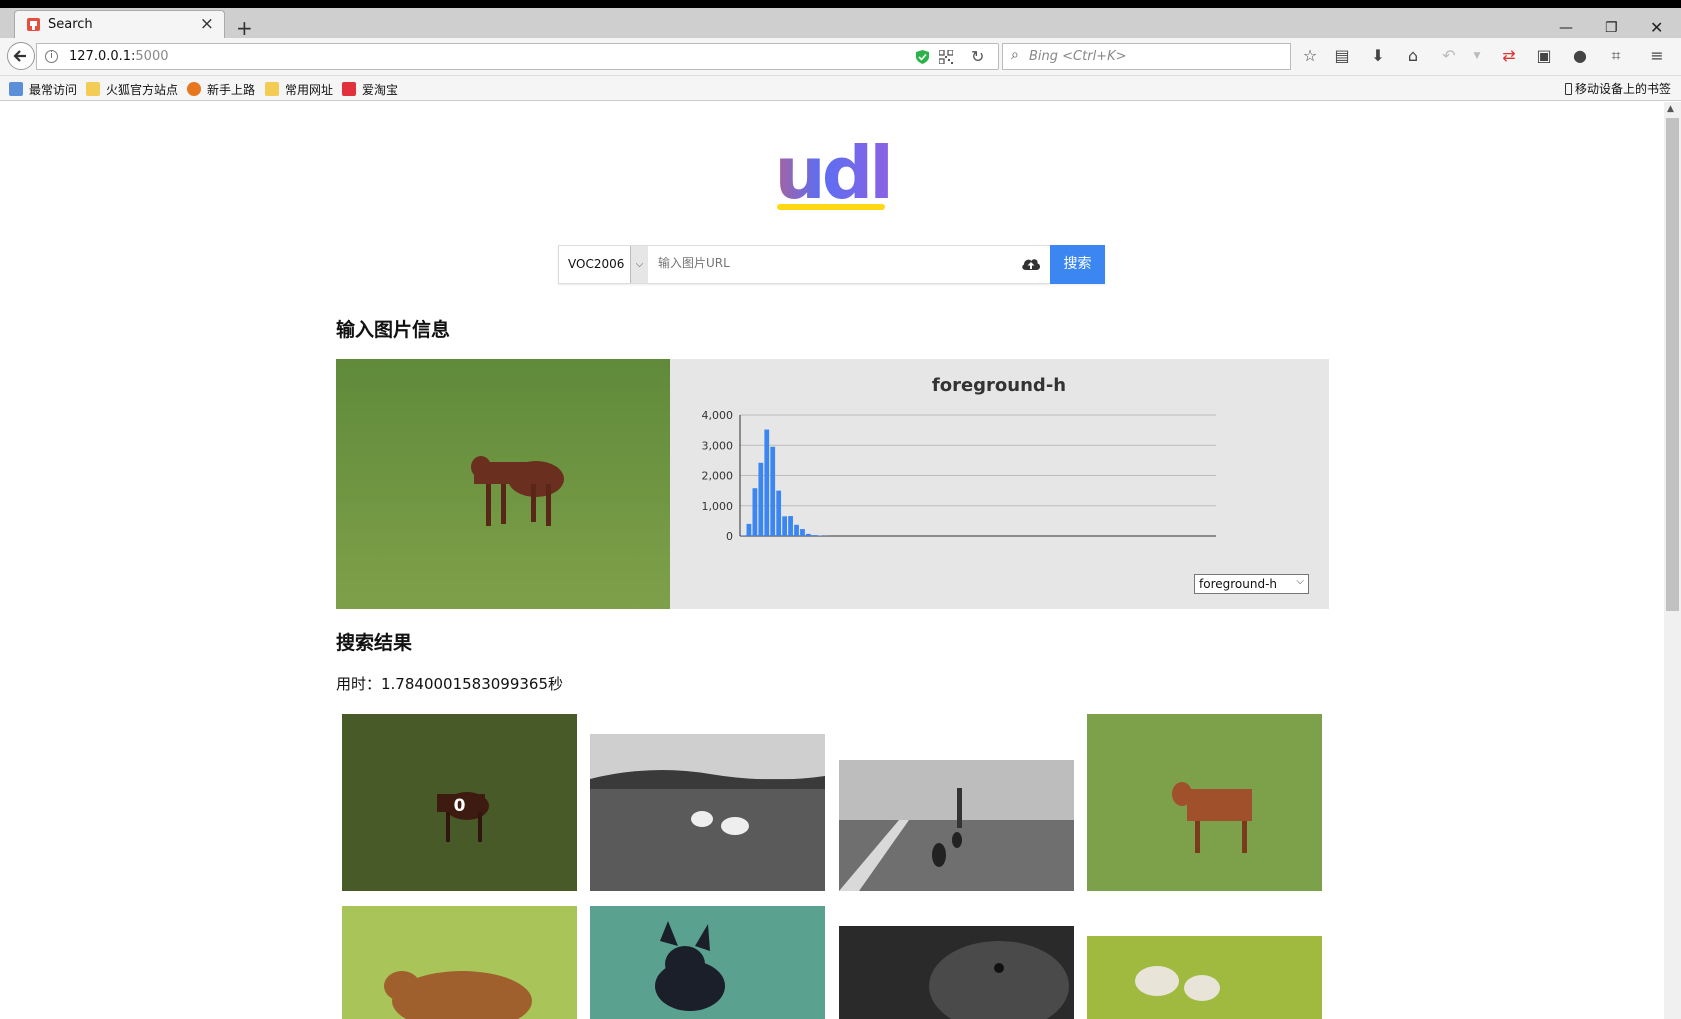  Describe the element at coordinates (718, 415) in the screenshot. I see `y-tick-label: 4,000` at that location.